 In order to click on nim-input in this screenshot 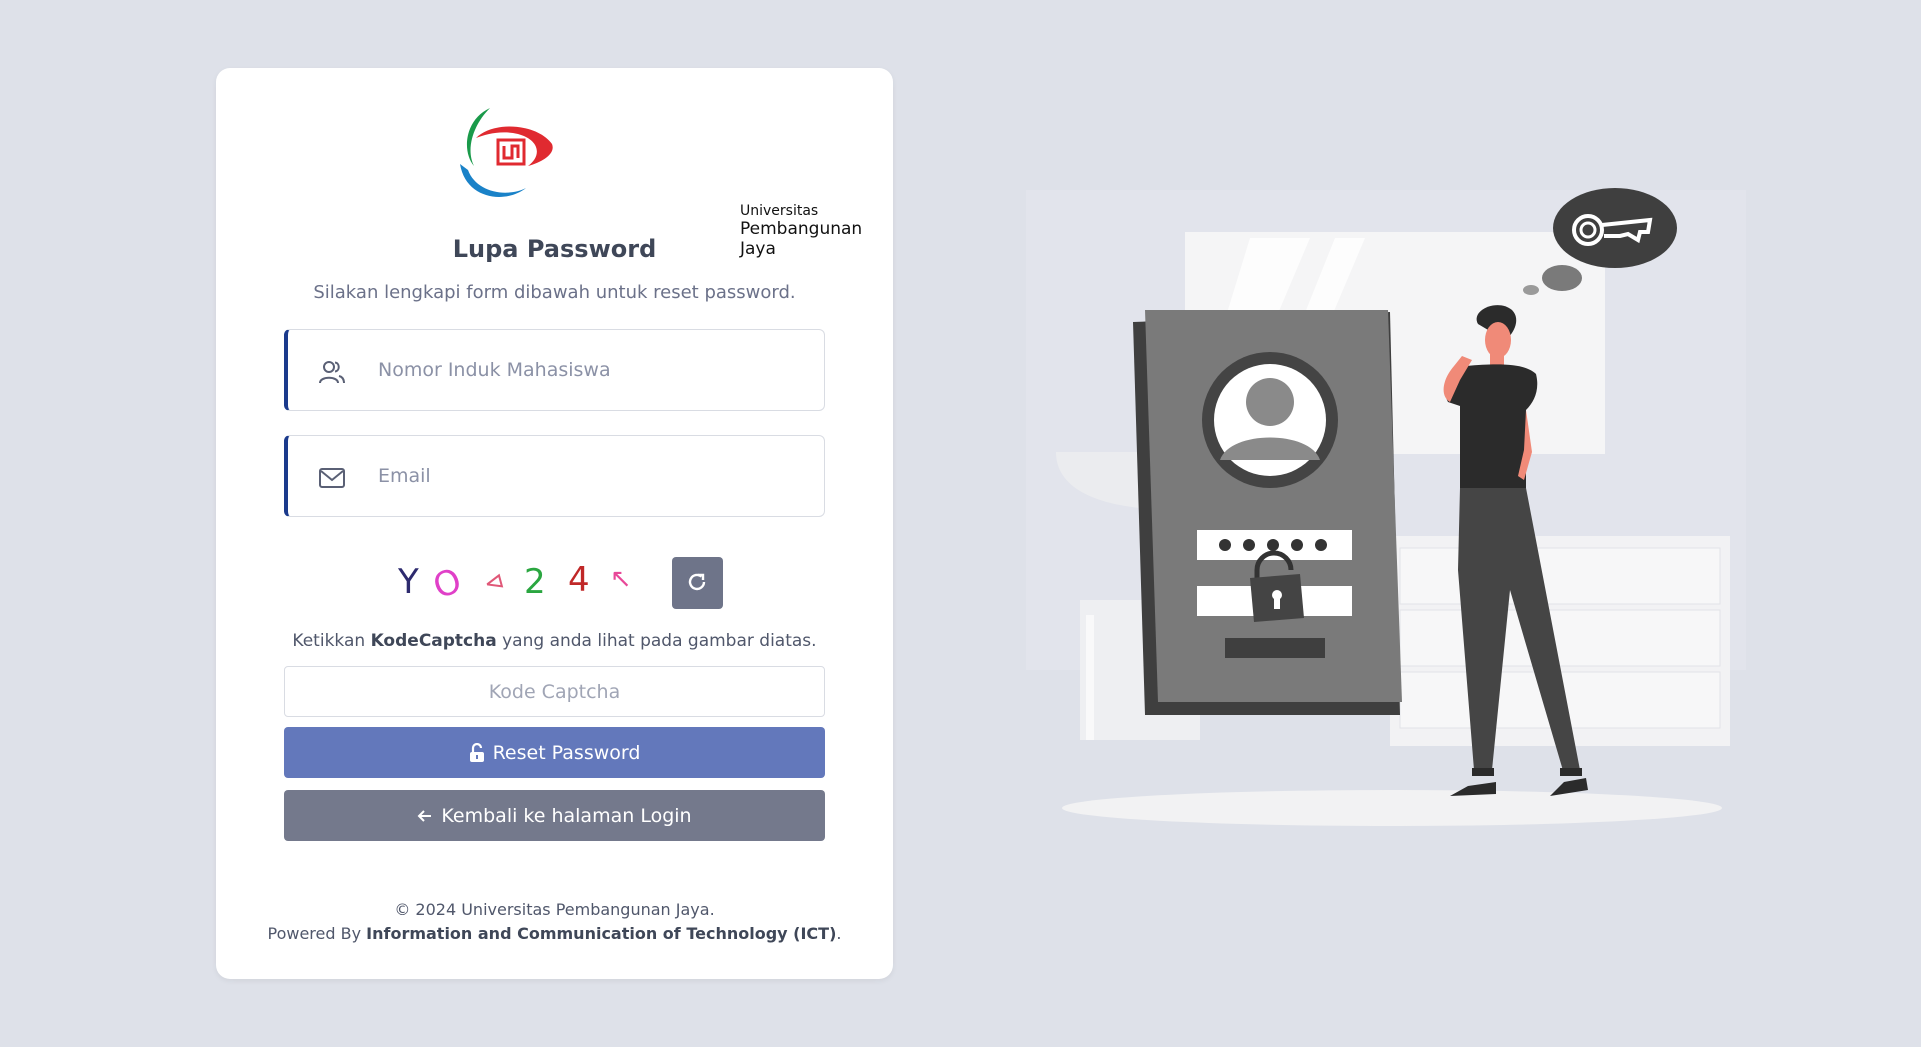, I will do `click(588, 370)`.